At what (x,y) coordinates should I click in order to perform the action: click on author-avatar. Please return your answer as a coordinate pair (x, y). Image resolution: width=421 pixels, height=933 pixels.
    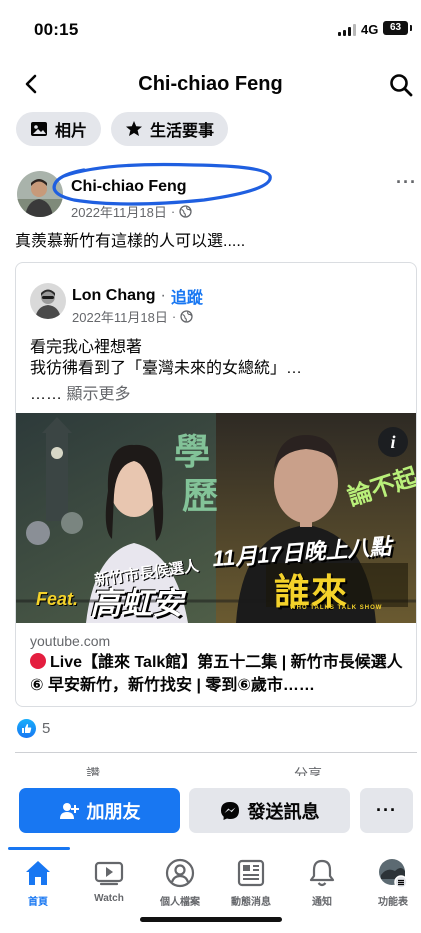
    Looking at the image, I should click on (40, 194).